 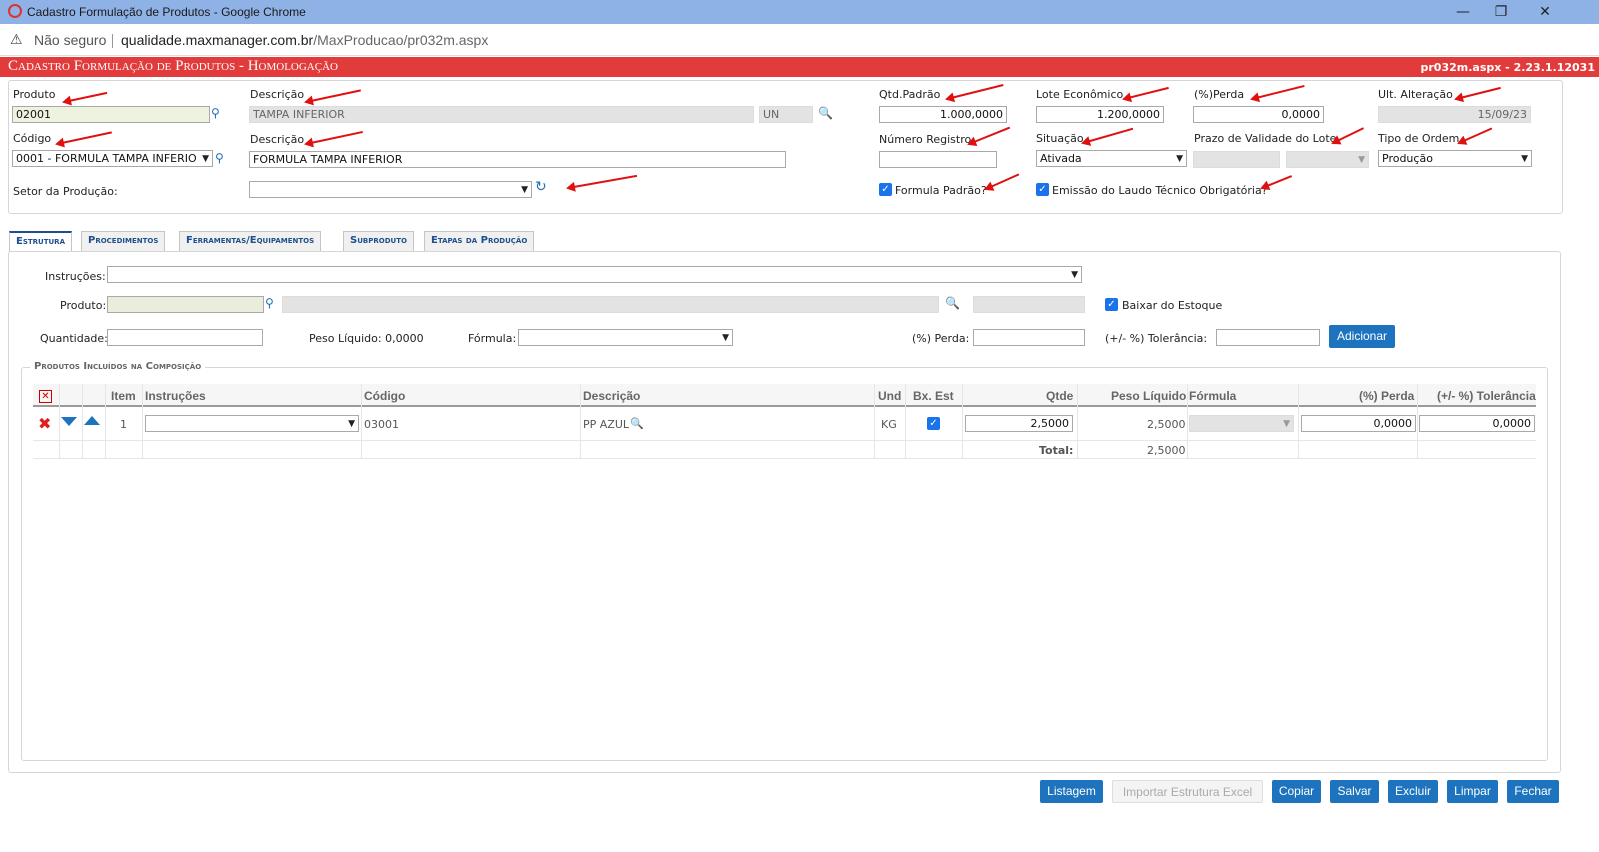 What do you see at coordinates (1407, 158) in the screenshot?
I see `tipo-ordem-select-value: Produção` at bounding box center [1407, 158].